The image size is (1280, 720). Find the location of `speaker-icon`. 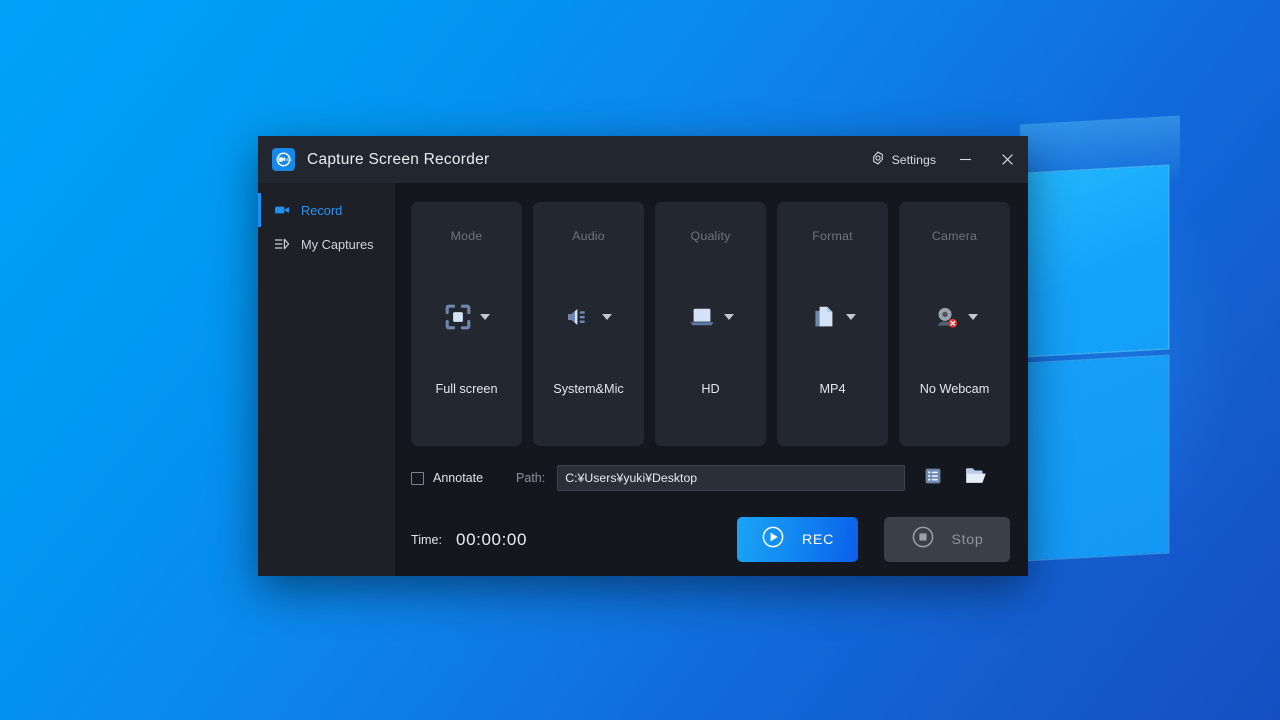

speaker-icon is located at coordinates (580, 317).